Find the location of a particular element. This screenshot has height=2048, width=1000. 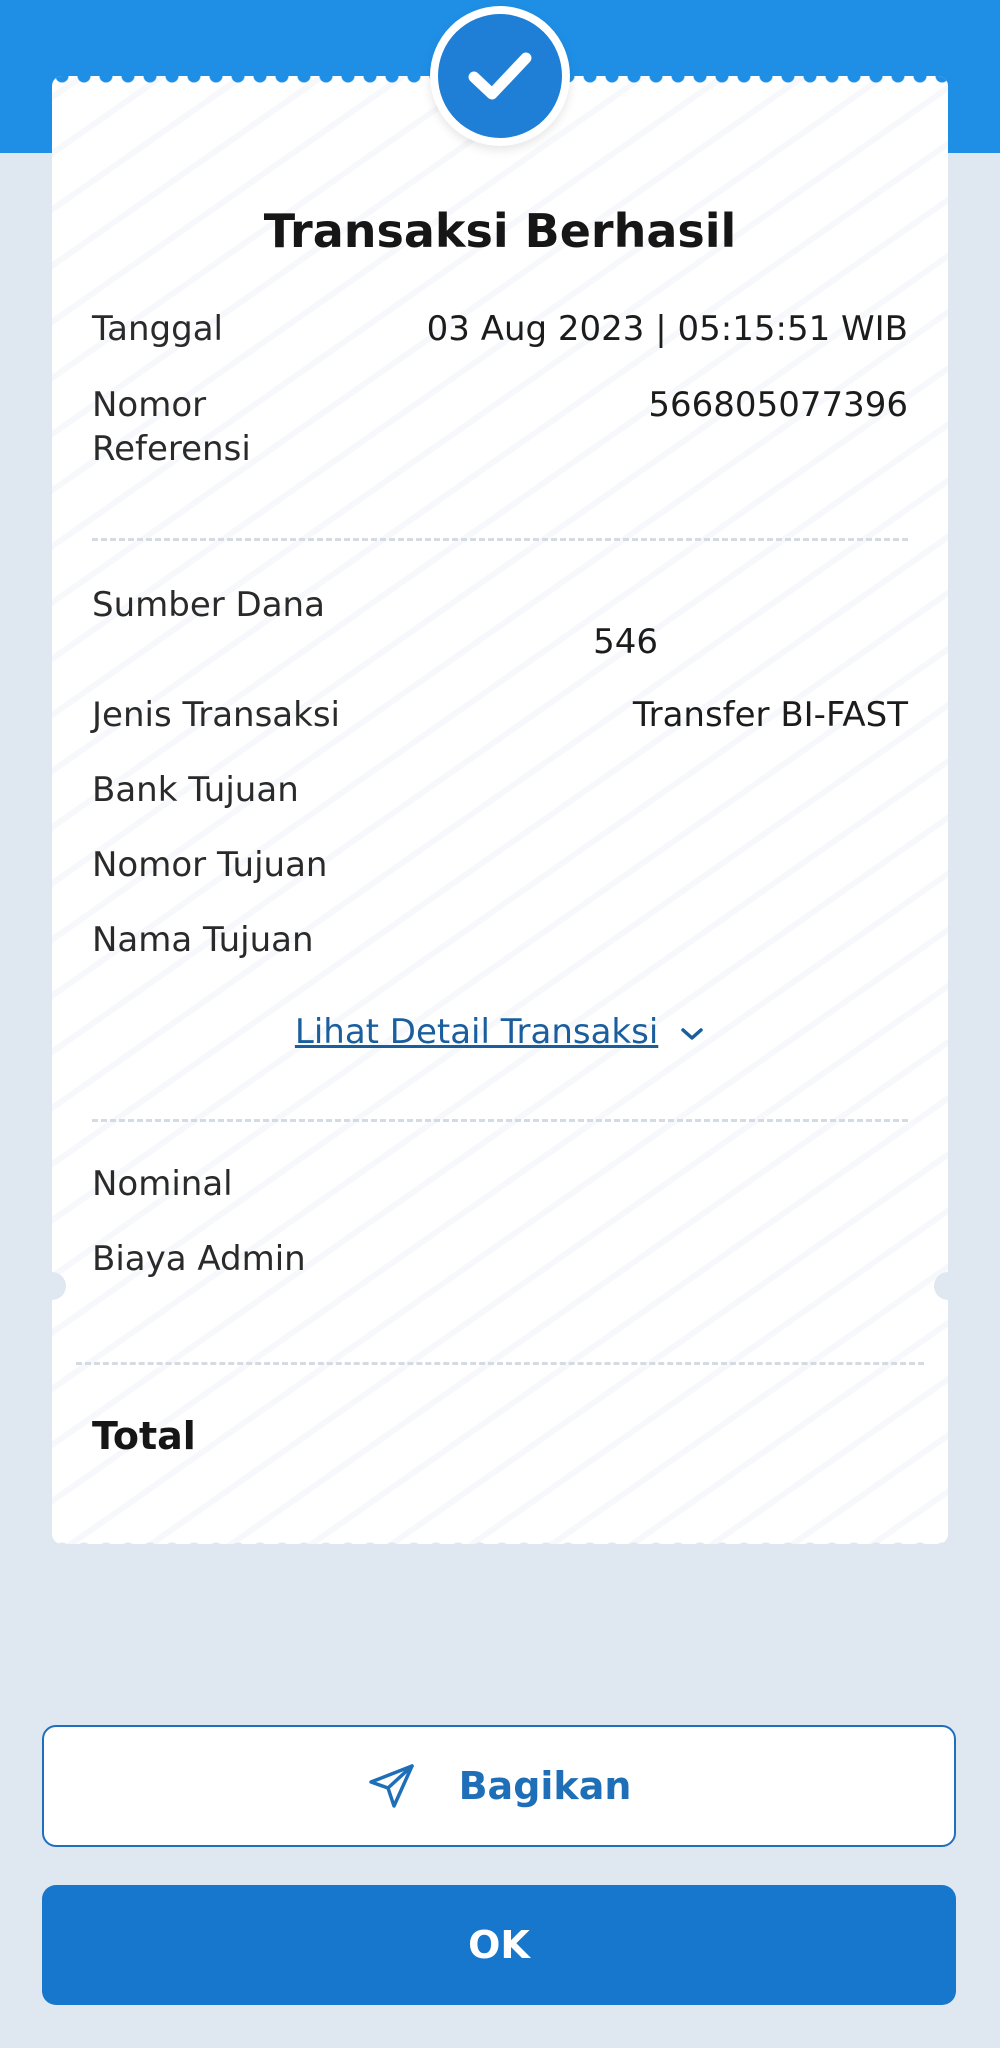

destination-number-label: Nomor Tujuan is located at coordinates (210, 865).